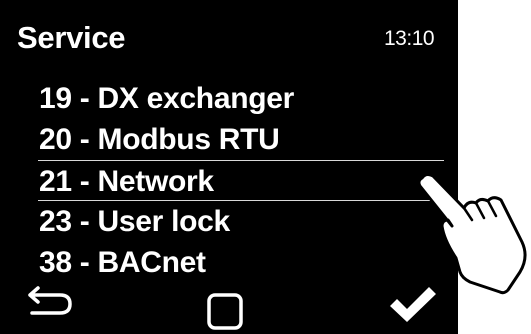  What do you see at coordinates (167, 98) in the screenshot?
I see `menu-item-label: 19 - DX exchanger` at bounding box center [167, 98].